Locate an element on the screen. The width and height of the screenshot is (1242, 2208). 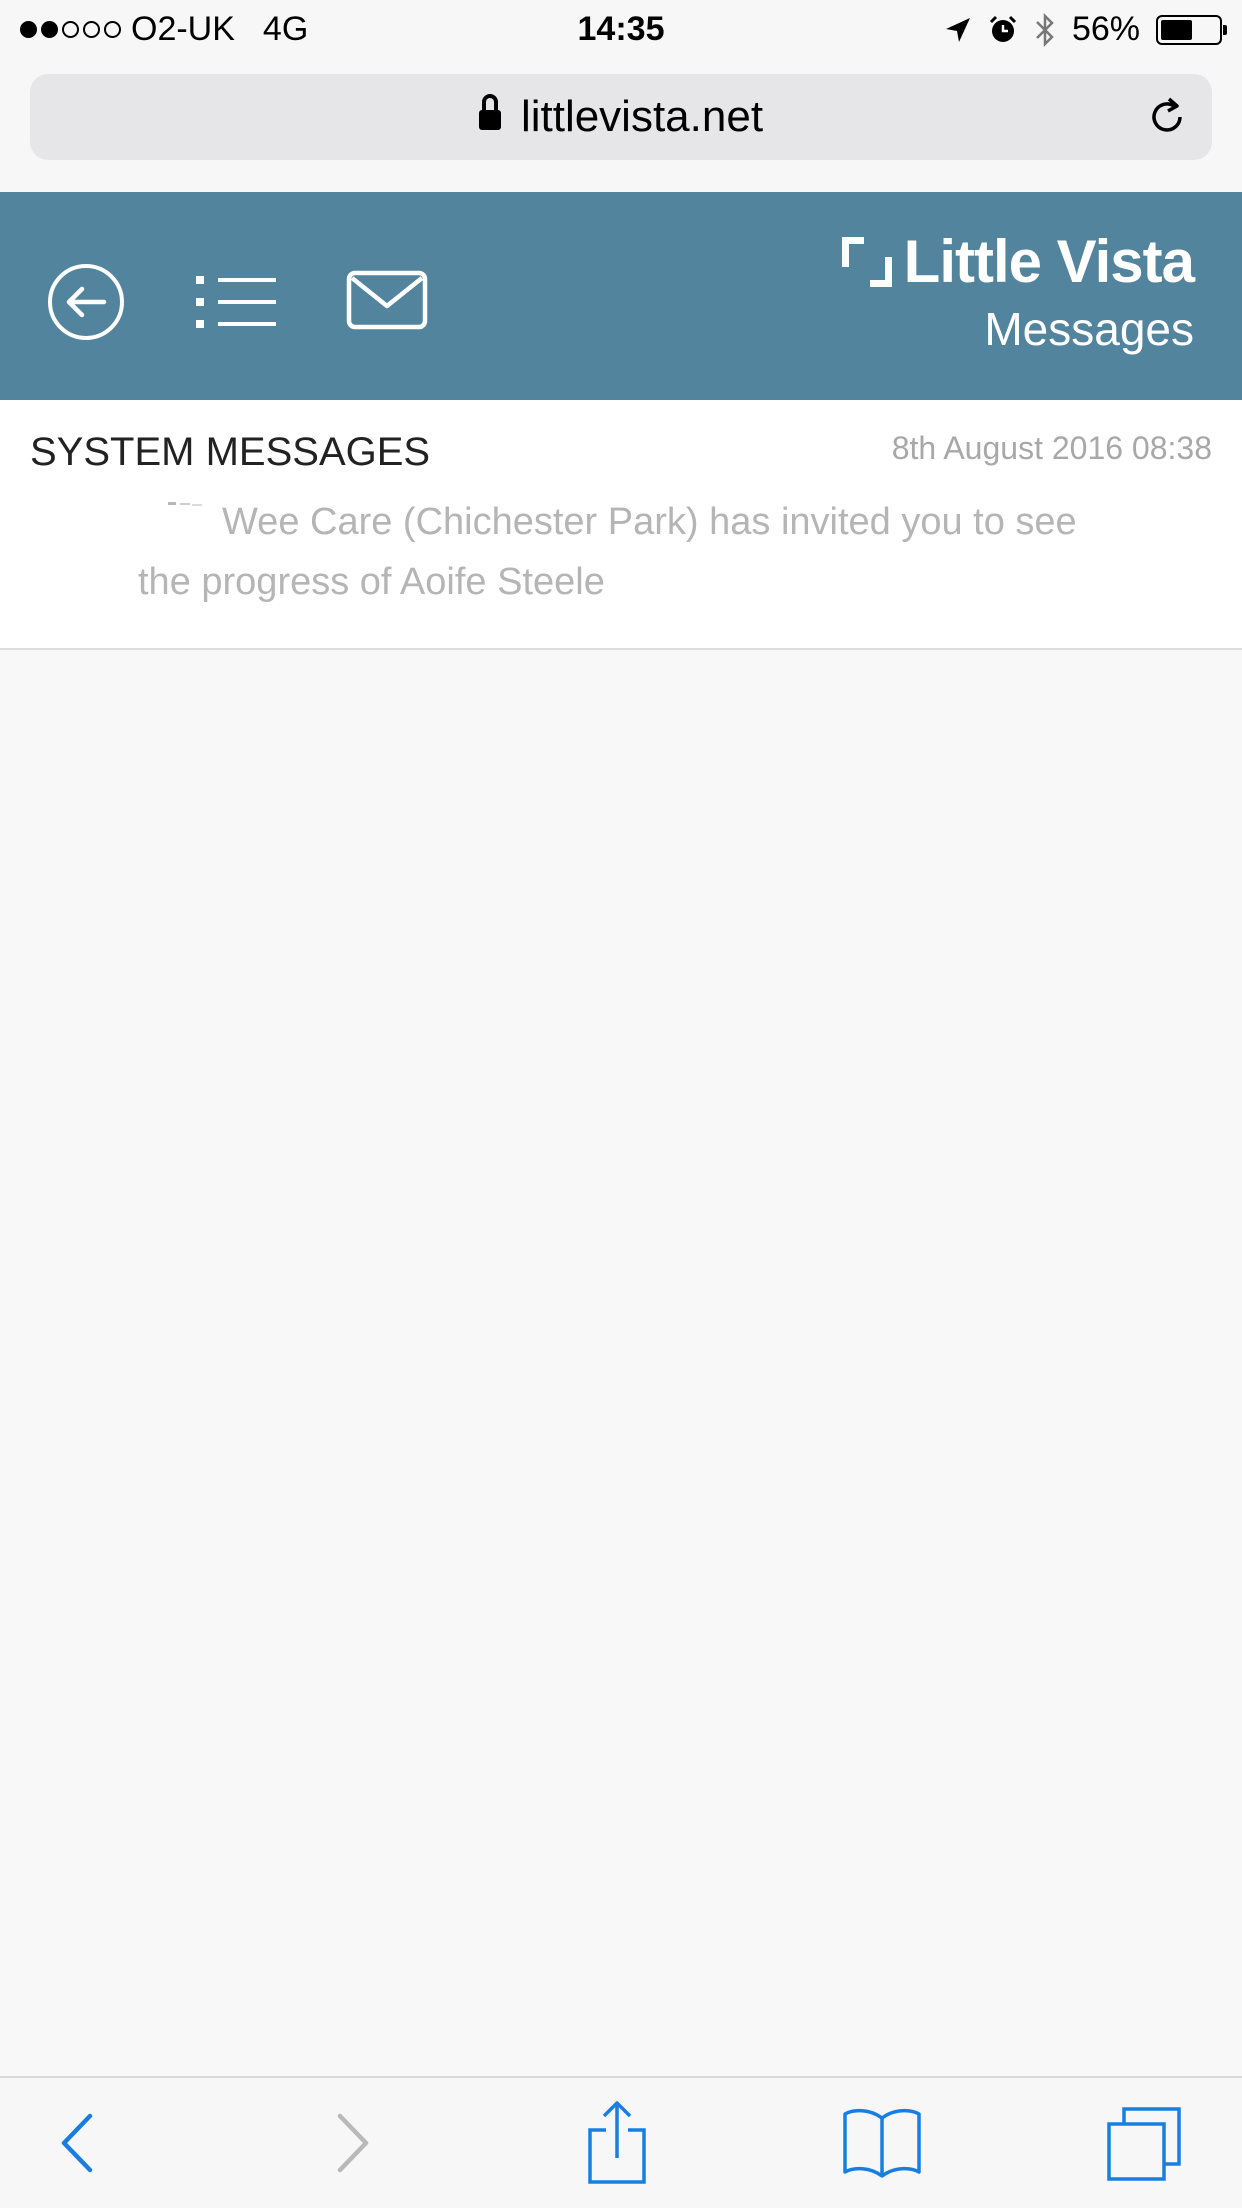
location-arrow-icon is located at coordinates (957, 29).